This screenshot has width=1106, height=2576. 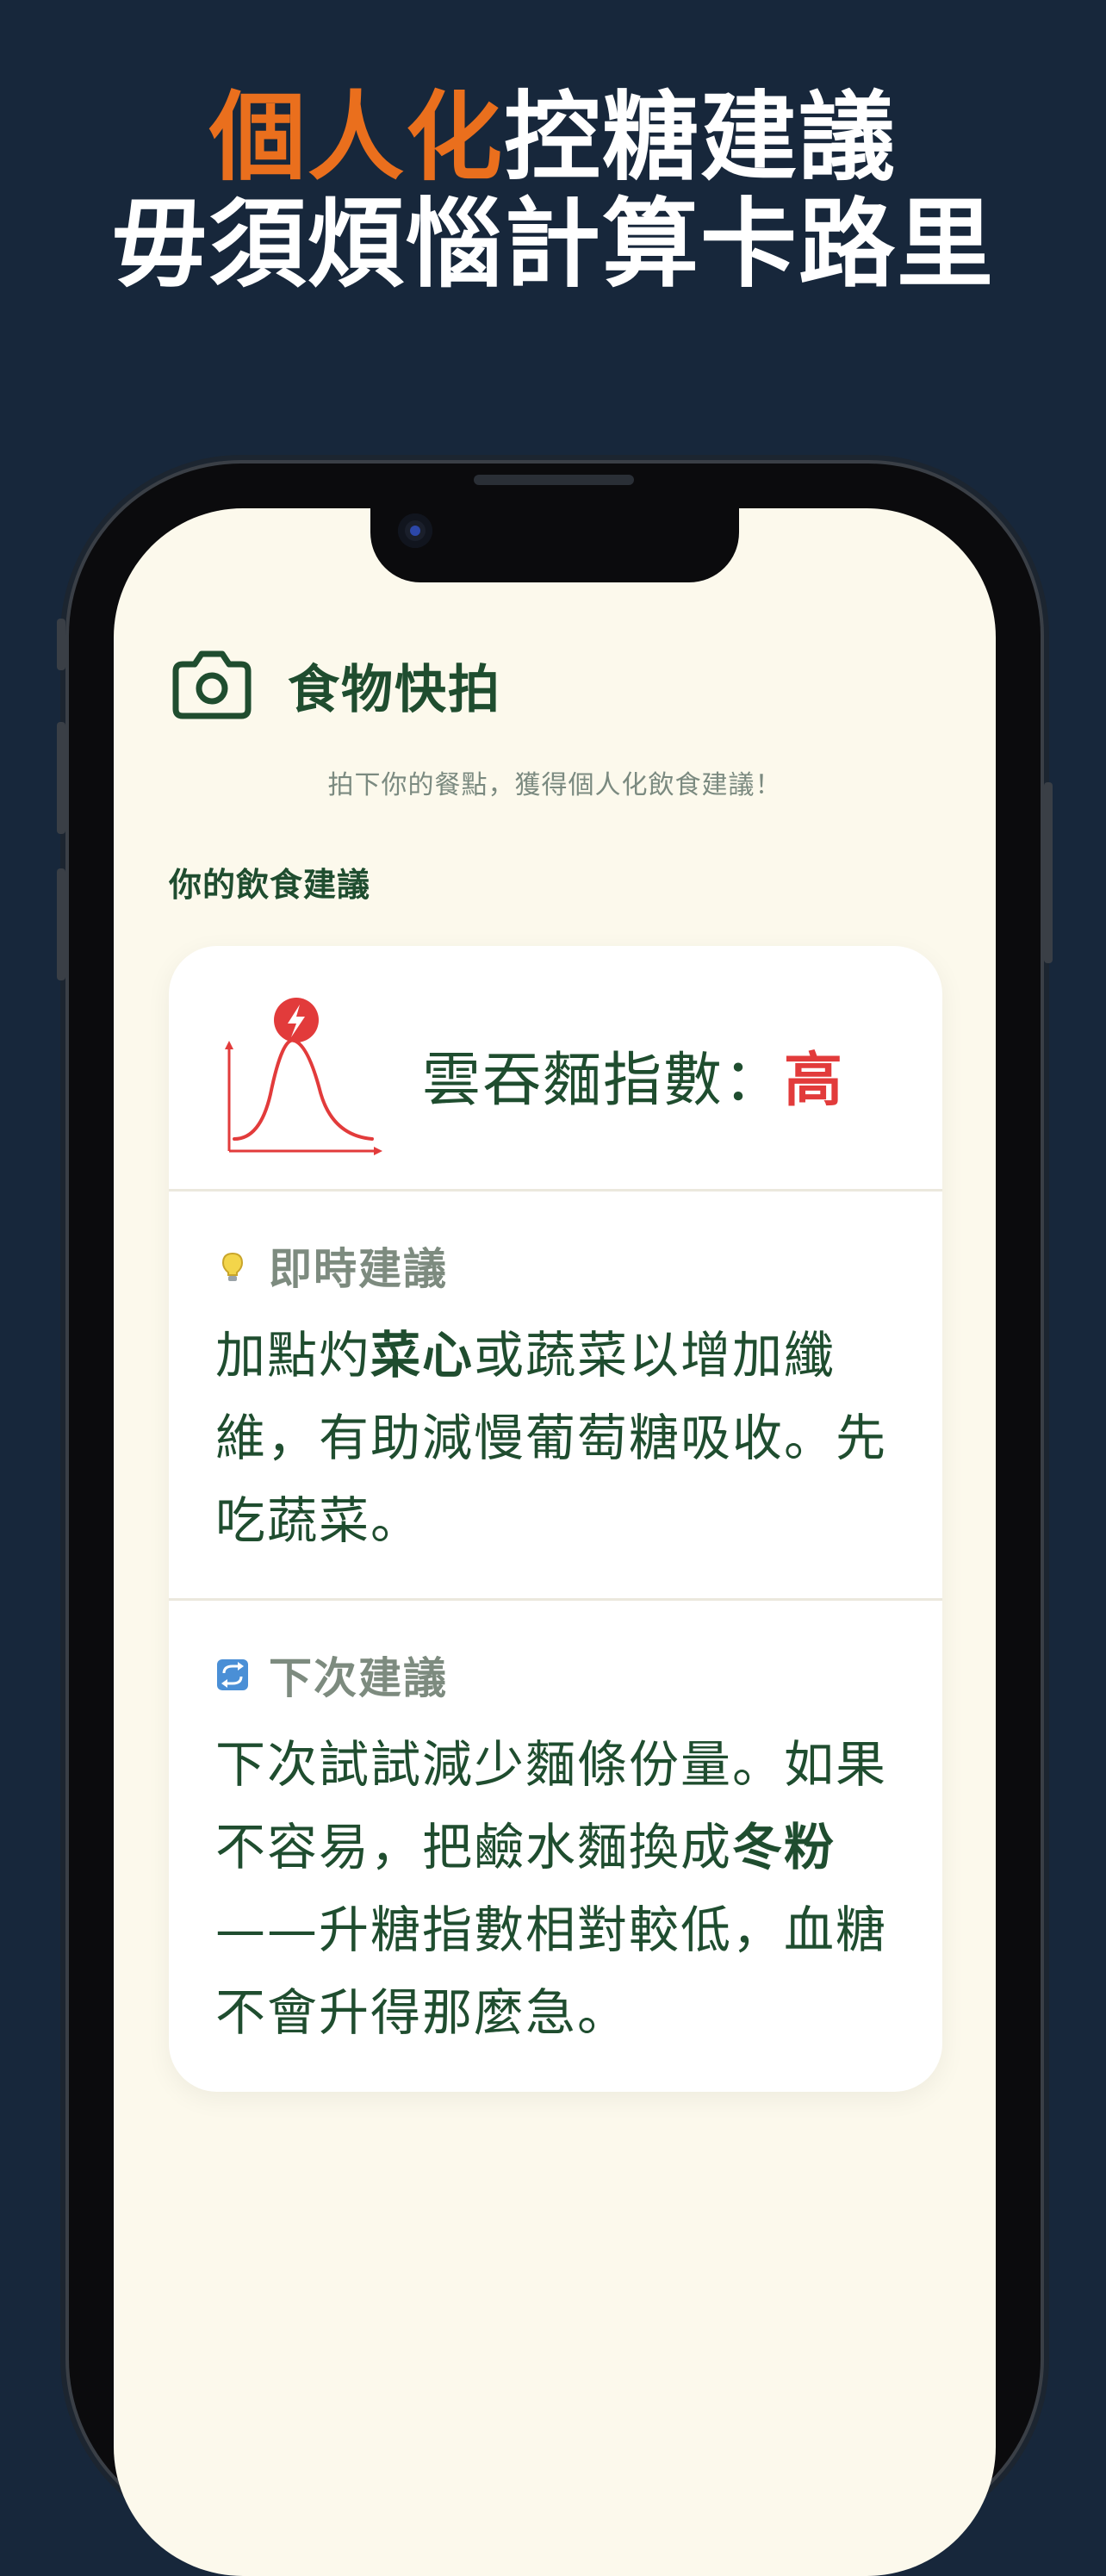 I want to click on headline-line-2: 毋須煩惱計算卡路里, so click(x=553, y=245).